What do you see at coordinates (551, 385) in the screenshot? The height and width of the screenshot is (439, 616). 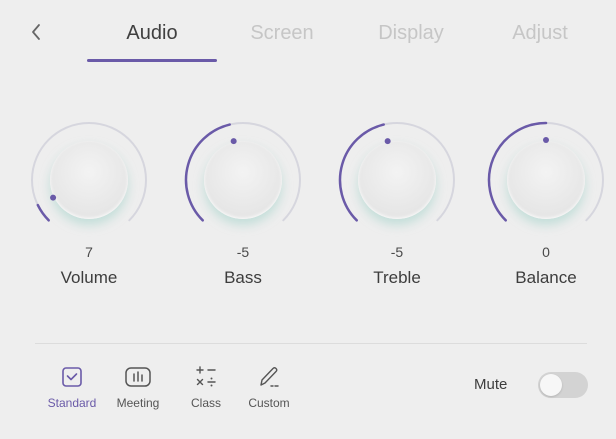 I see `mute-toggle-thumb` at bounding box center [551, 385].